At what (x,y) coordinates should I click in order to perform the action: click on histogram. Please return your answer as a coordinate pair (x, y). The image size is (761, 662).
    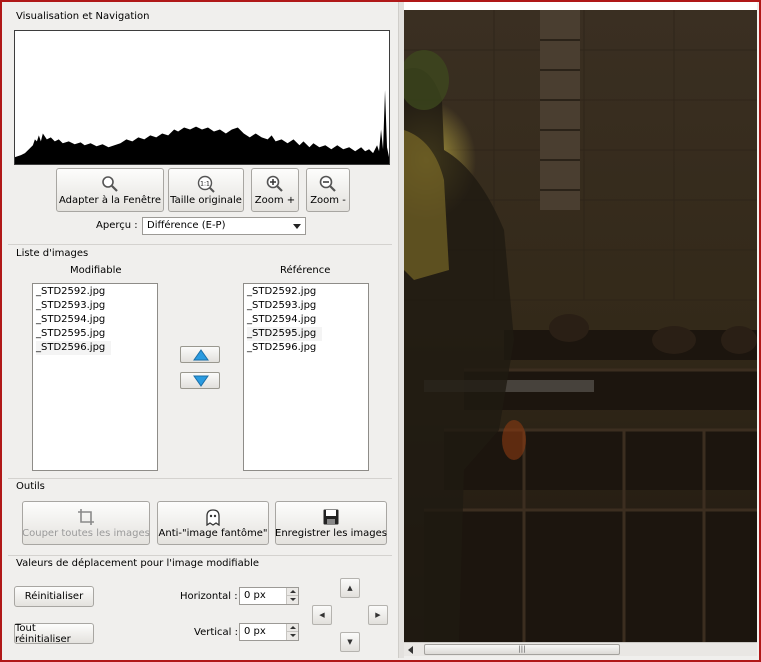
    Looking at the image, I should click on (202, 97).